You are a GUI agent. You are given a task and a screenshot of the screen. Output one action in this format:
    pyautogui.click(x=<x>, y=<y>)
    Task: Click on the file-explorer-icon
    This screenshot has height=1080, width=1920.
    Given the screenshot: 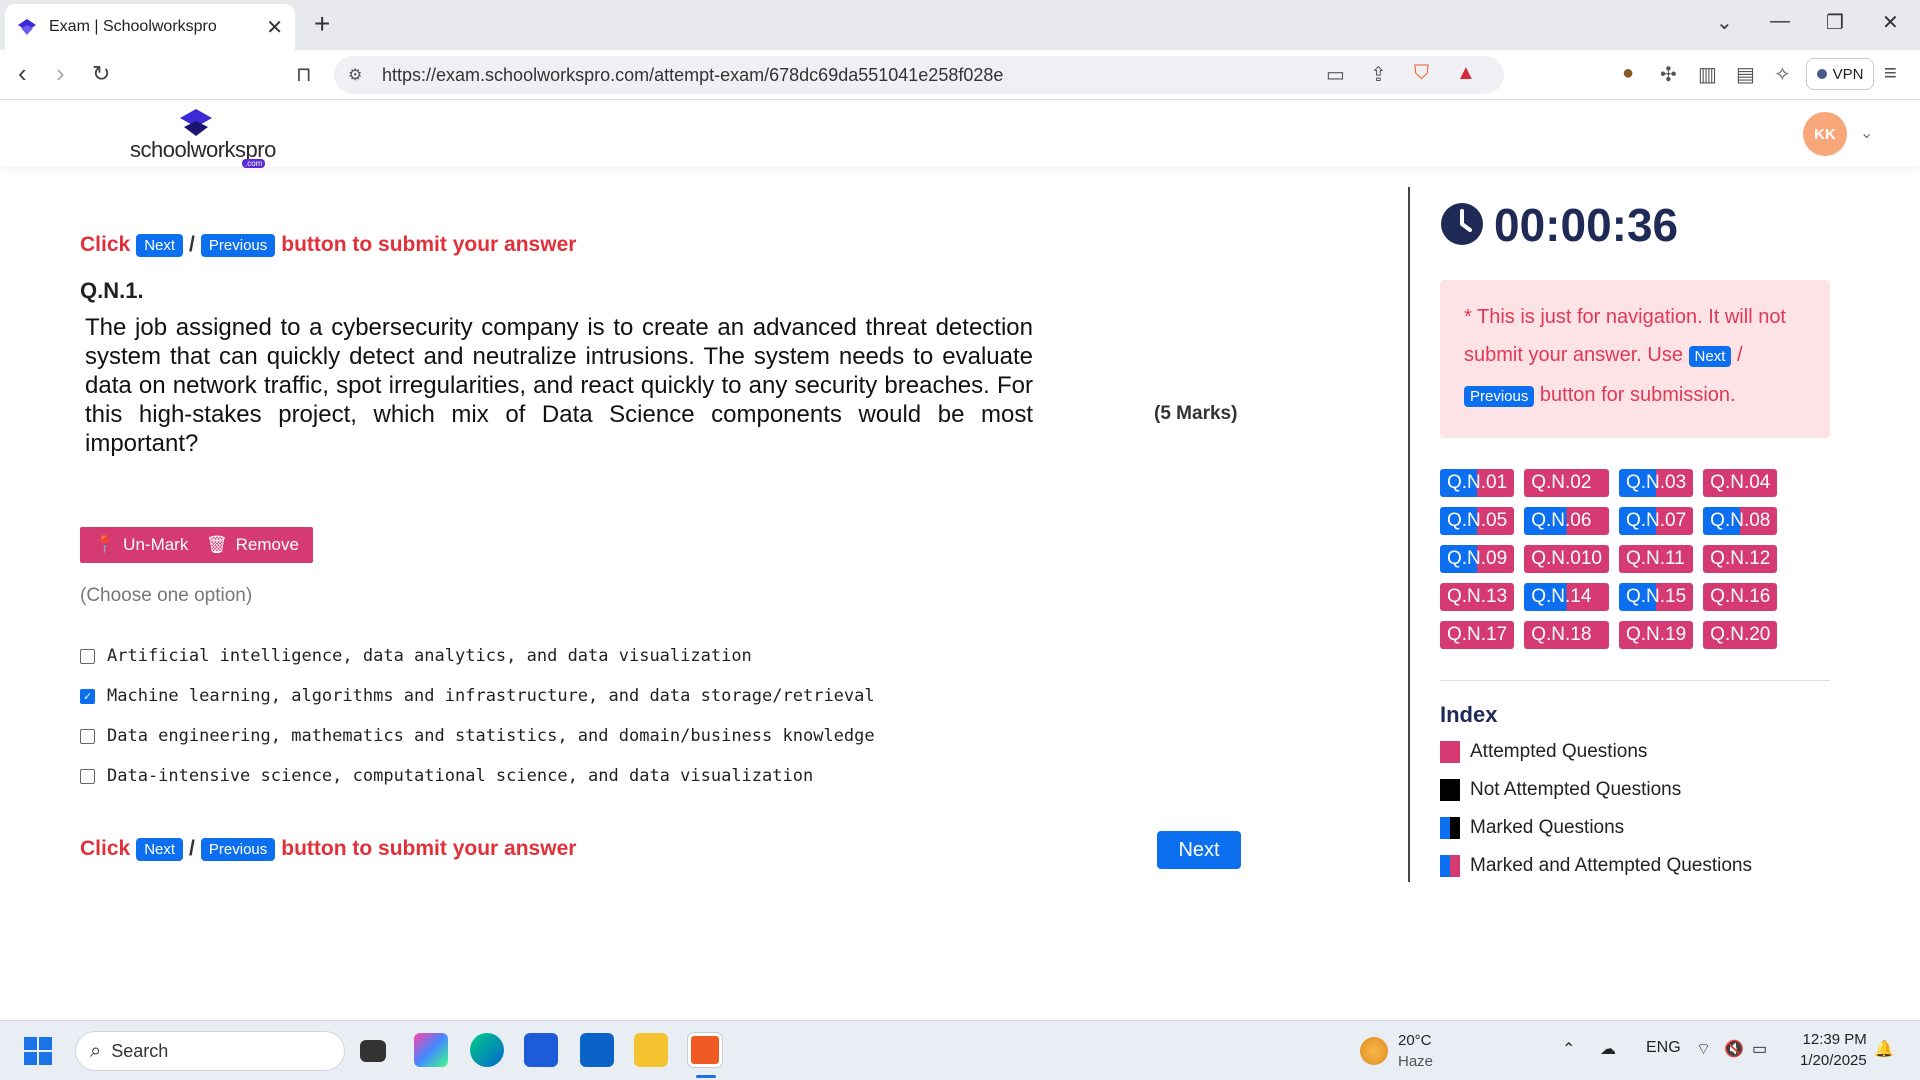 What is the action you would take?
    pyautogui.click(x=651, y=1050)
    